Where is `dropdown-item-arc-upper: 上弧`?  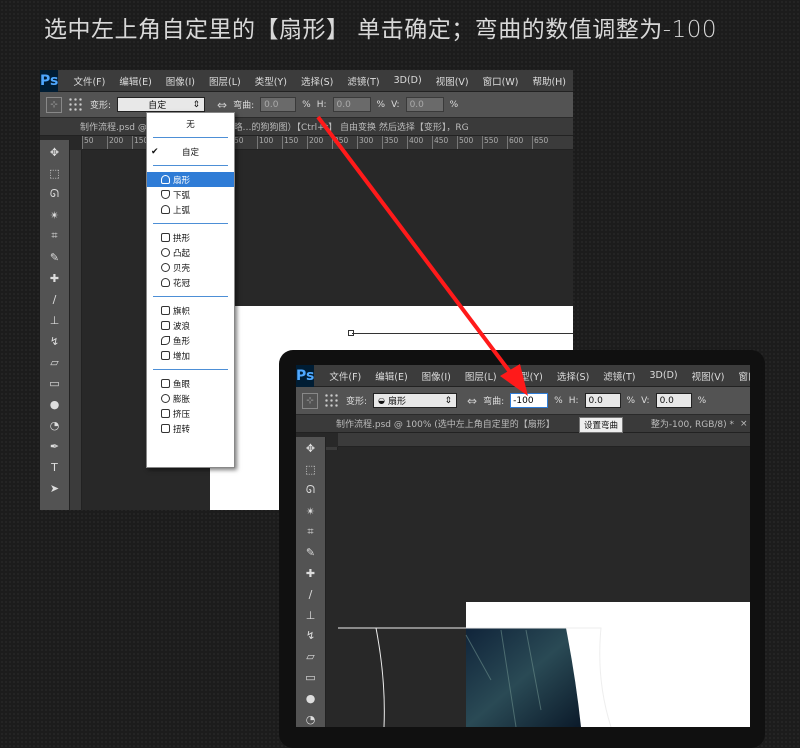 dropdown-item-arc-upper: 上弧 is located at coordinates (190, 209).